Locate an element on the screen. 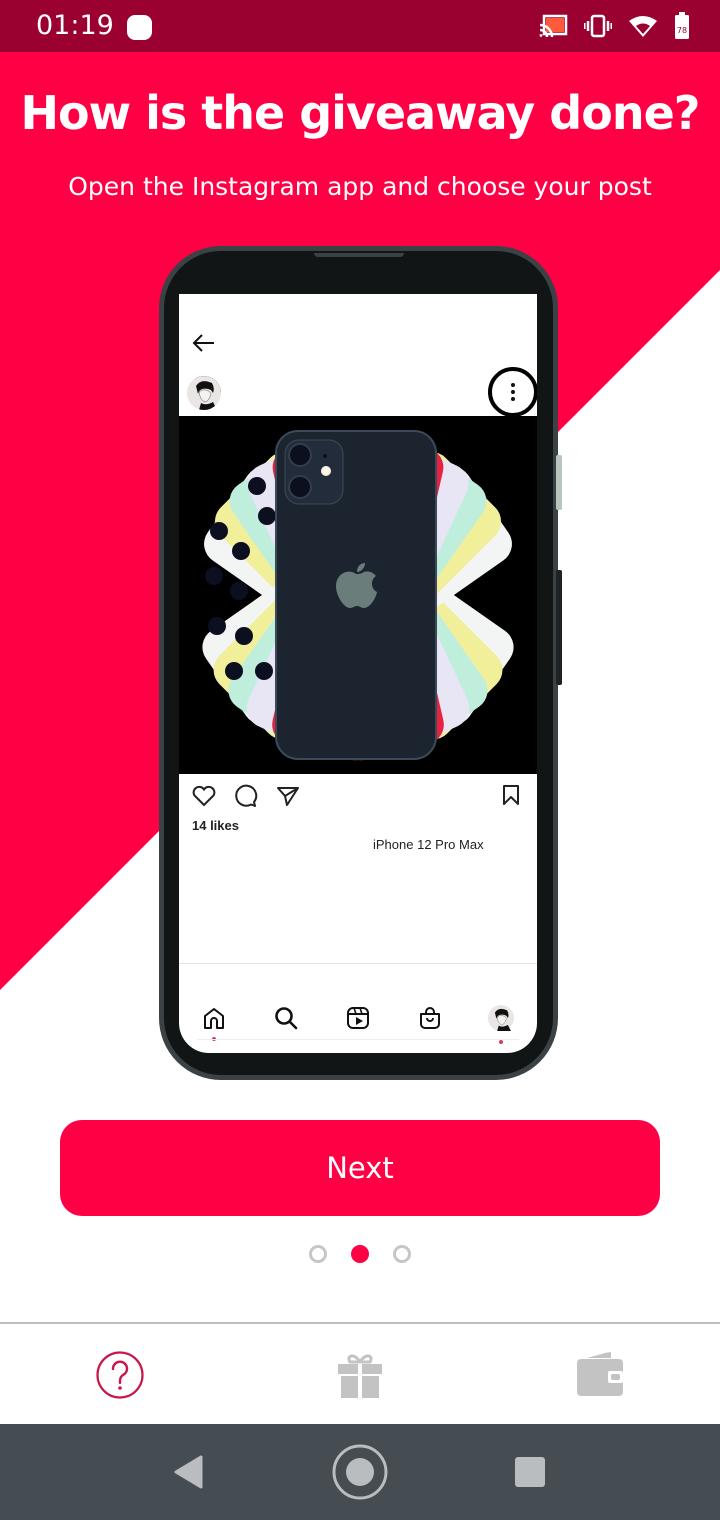 The width and height of the screenshot is (720, 1520). page-indicator is located at coordinates (360, 1255).